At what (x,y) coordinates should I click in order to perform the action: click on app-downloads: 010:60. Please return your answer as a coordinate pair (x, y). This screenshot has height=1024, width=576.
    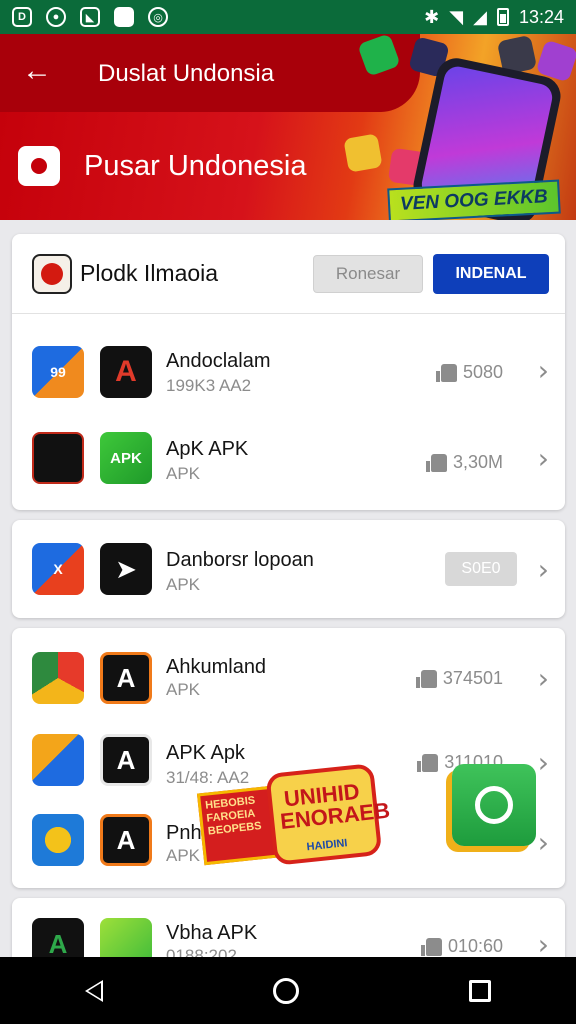
    Looking at the image, I should click on (461, 946).